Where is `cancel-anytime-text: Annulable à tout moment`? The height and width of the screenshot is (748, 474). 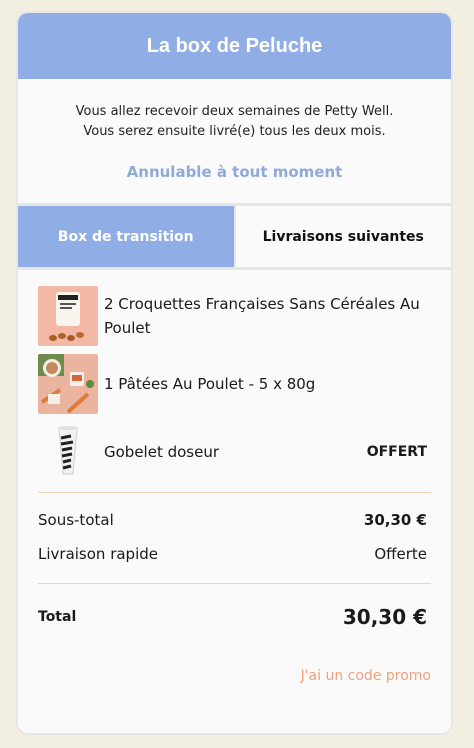 cancel-anytime-text: Annulable à tout moment is located at coordinates (234, 172).